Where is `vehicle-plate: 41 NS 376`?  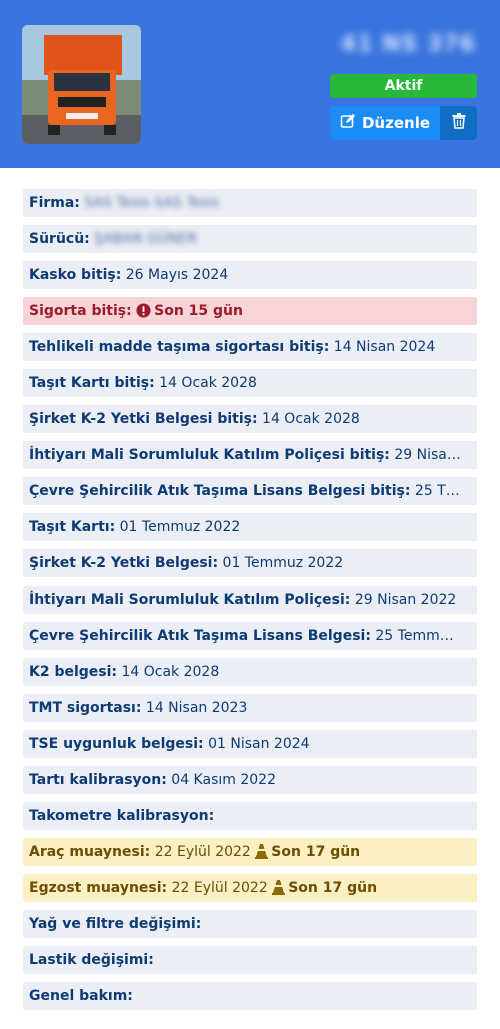 vehicle-plate: 41 NS 376 is located at coordinates (408, 44).